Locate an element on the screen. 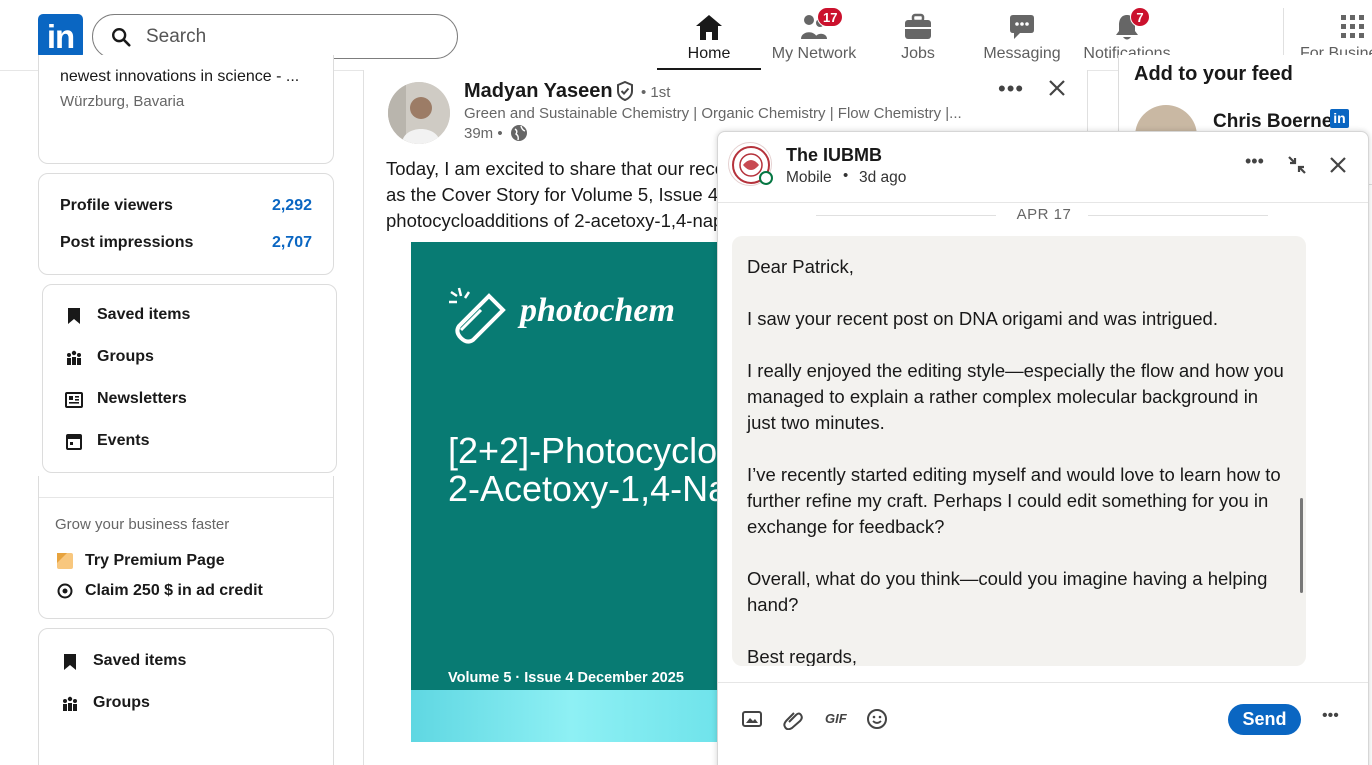 The height and width of the screenshot is (765, 1372). search-icon is located at coordinates (121, 37).